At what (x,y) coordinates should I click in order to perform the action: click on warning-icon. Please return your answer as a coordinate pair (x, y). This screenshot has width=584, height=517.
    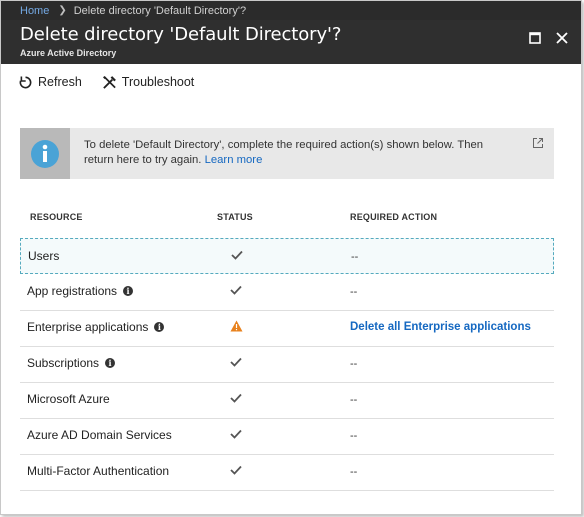
    Looking at the image, I should click on (236, 326).